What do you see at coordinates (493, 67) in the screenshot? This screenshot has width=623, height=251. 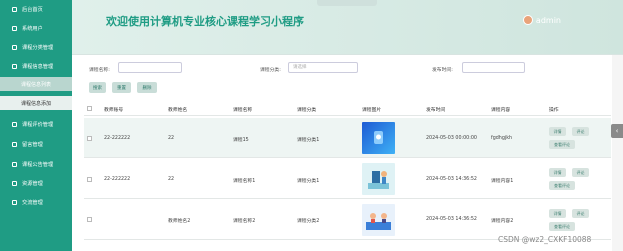 I see `publish-time-input` at bounding box center [493, 67].